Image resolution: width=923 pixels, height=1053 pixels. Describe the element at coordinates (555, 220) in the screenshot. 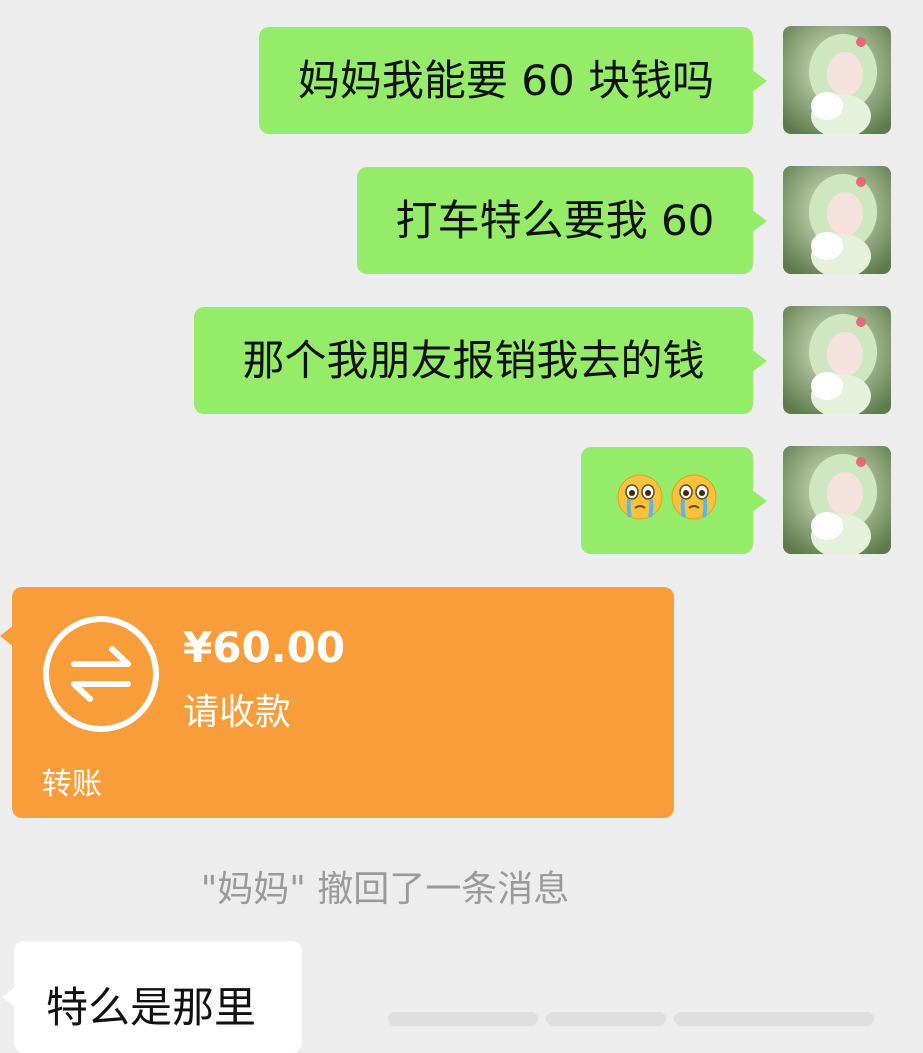

I see `message-text-2: 打车特么要我 60` at that location.